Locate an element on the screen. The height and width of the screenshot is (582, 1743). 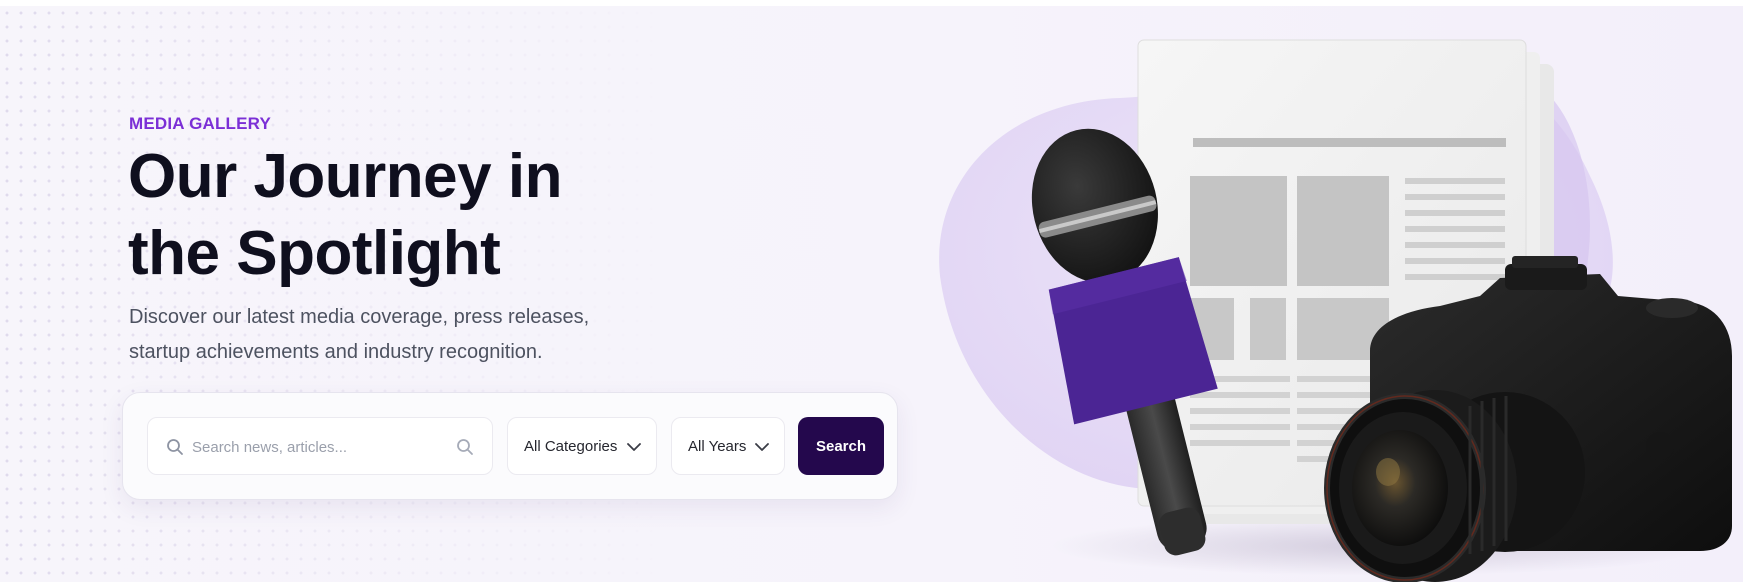
eyebrow-label: MEDIA GALLERY is located at coordinates (200, 123).